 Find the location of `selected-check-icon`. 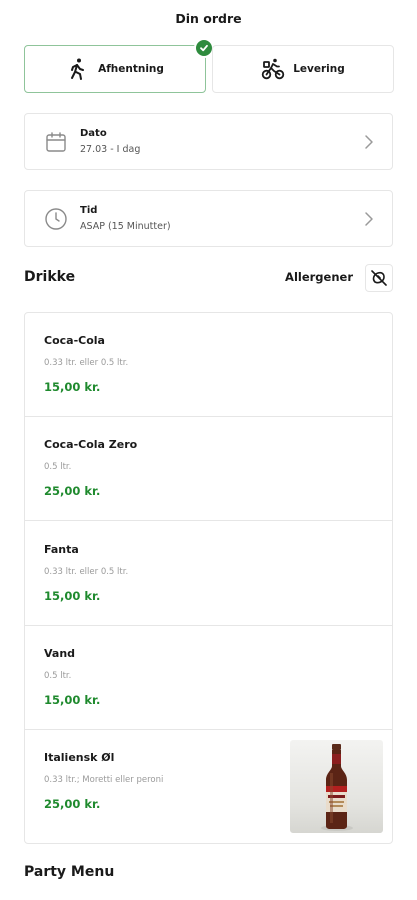

selected-check-icon is located at coordinates (204, 48).